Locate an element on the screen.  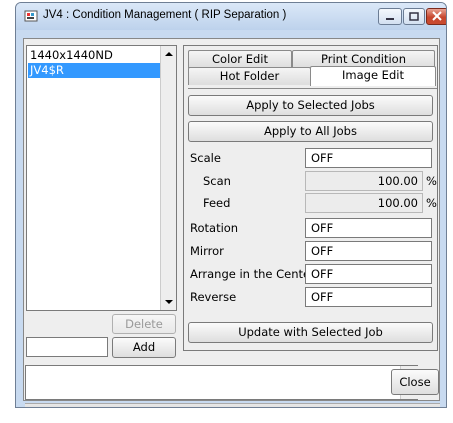
reverse-label: Reverse is located at coordinates (213, 297).